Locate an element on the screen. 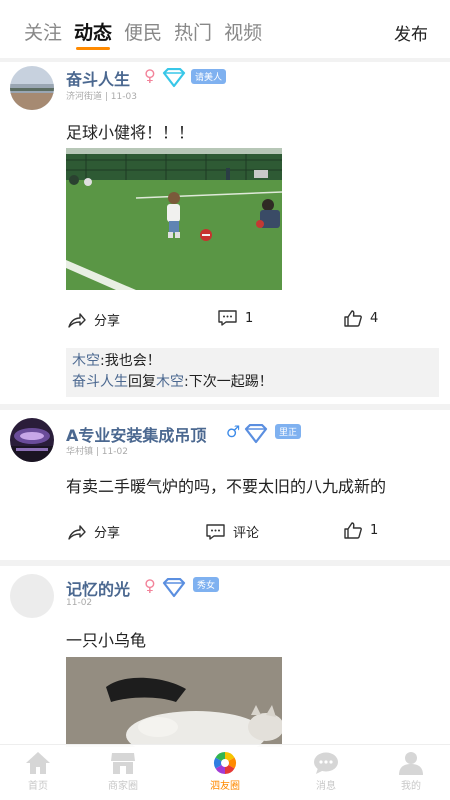 Image resolution: width=450 pixels, height=800 pixels. nav-shop: 商家圈 is located at coordinates (123, 771).